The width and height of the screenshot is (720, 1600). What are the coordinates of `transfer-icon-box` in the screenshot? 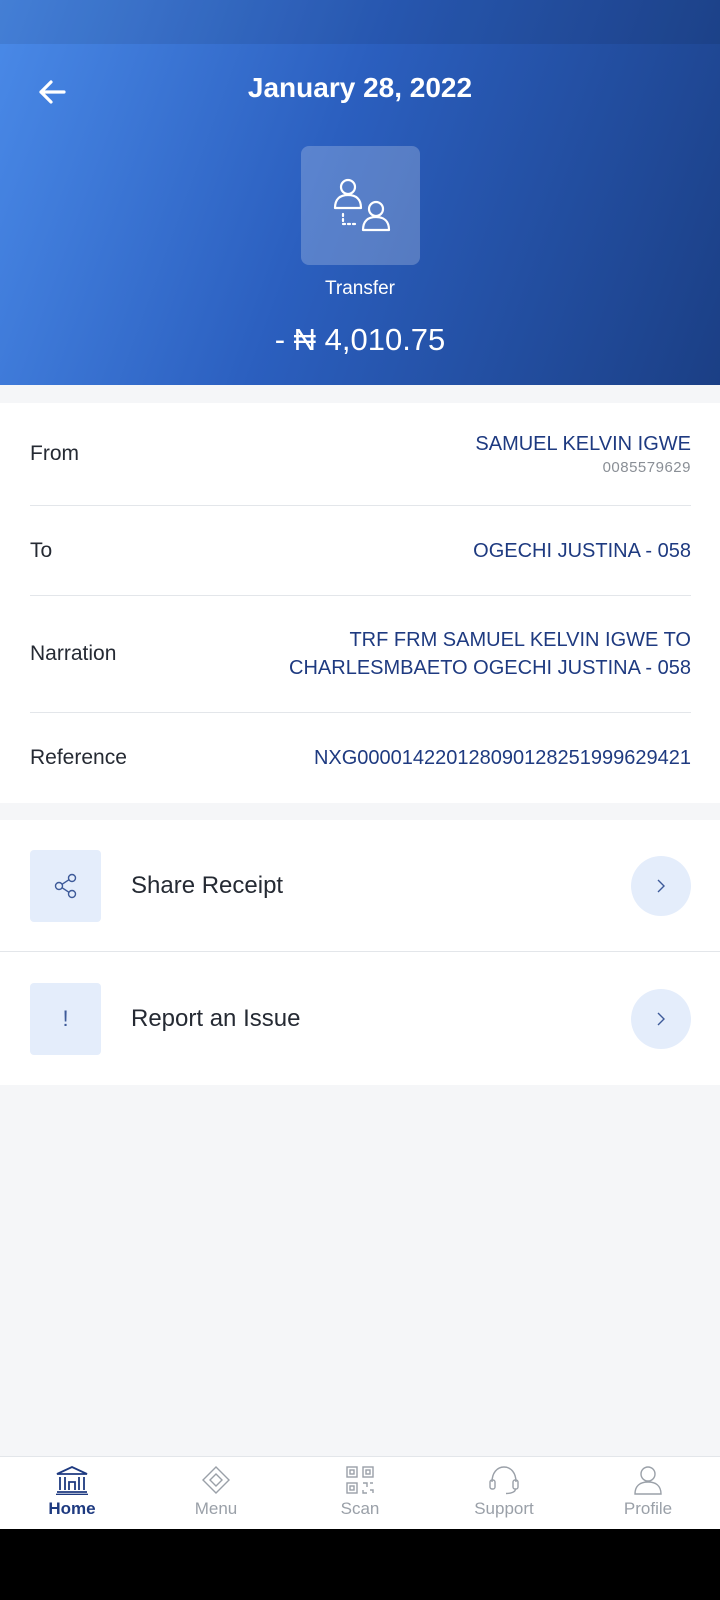 It's located at (360, 205).